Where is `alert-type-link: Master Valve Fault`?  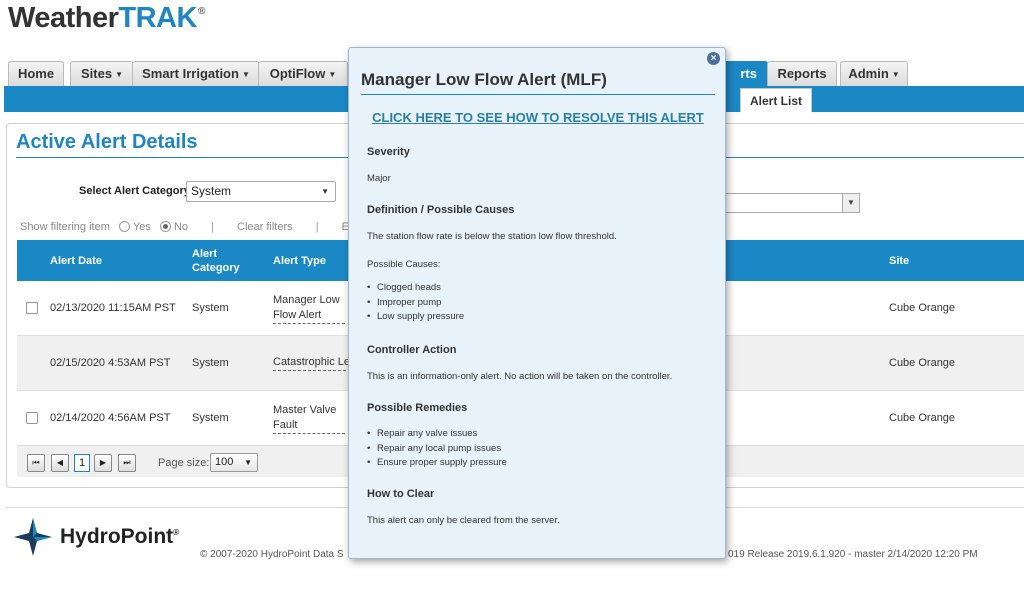
alert-type-link: Master Valve Fault is located at coordinates (309, 418).